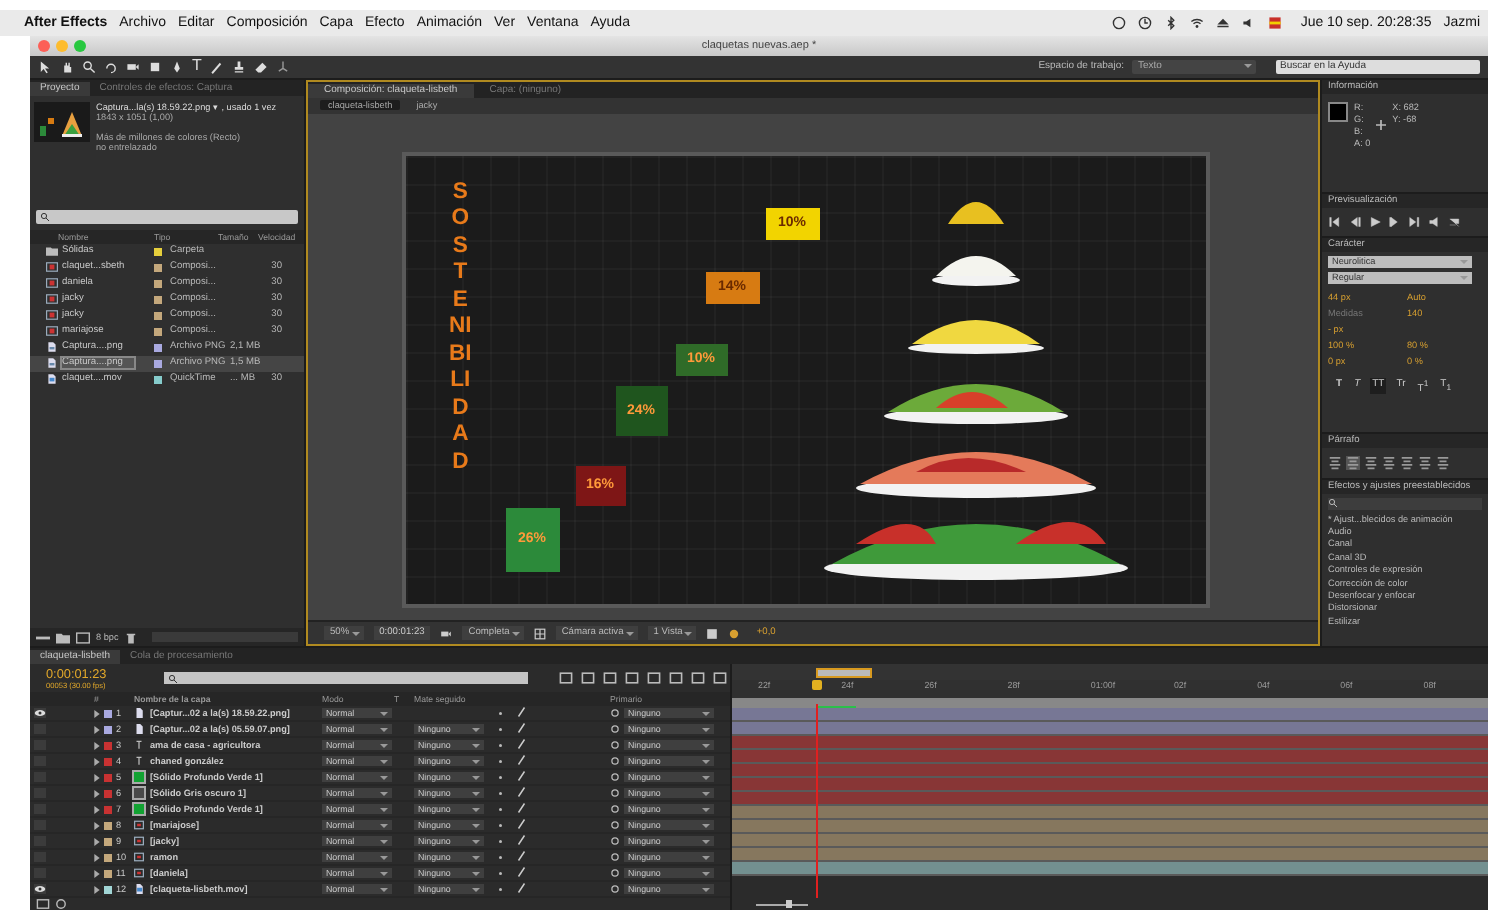  Describe the element at coordinates (1197, 23) in the screenshot. I see `wifi-icon` at that location.